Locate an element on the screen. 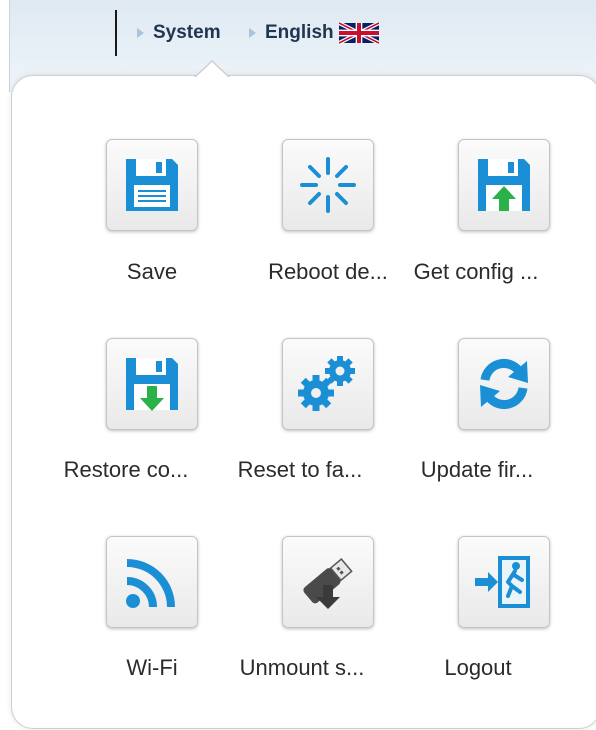 The height and width of the screenshot is (730, 596). save-button is located at coordinates (152, 185).